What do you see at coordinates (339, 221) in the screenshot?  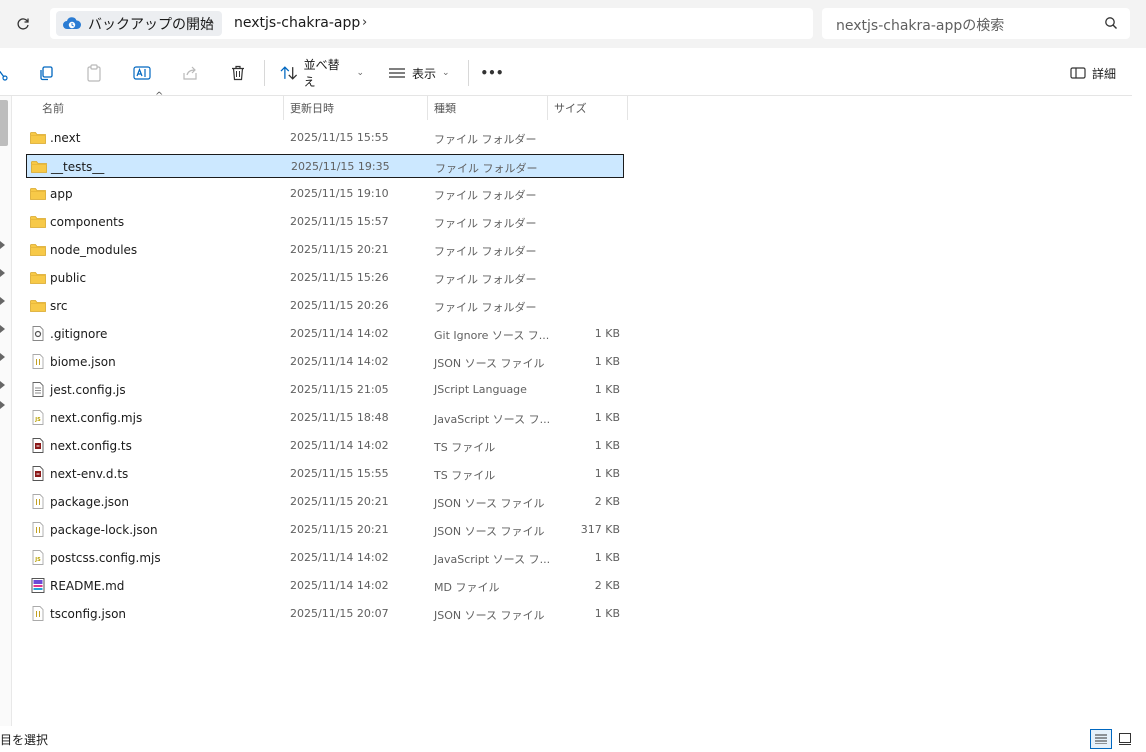 I see `file-modified-date: 2025/11/15 15:57` at bounding box center [339, 221].